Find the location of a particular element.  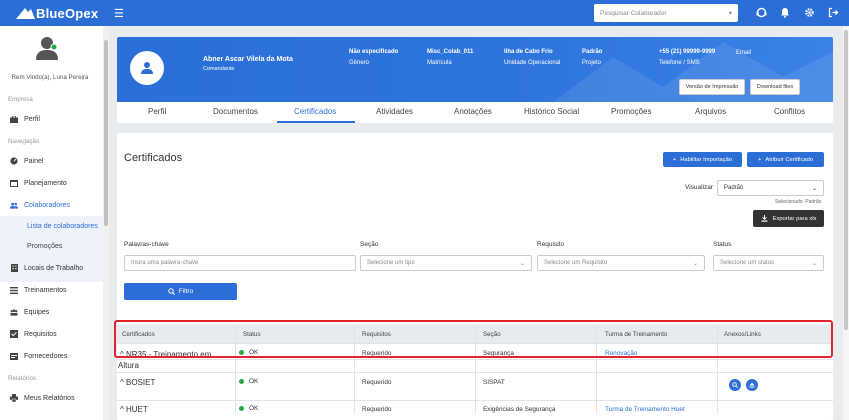

assign-certificate-button: + Atribuir Certificado is located at coordinates (785, 159).